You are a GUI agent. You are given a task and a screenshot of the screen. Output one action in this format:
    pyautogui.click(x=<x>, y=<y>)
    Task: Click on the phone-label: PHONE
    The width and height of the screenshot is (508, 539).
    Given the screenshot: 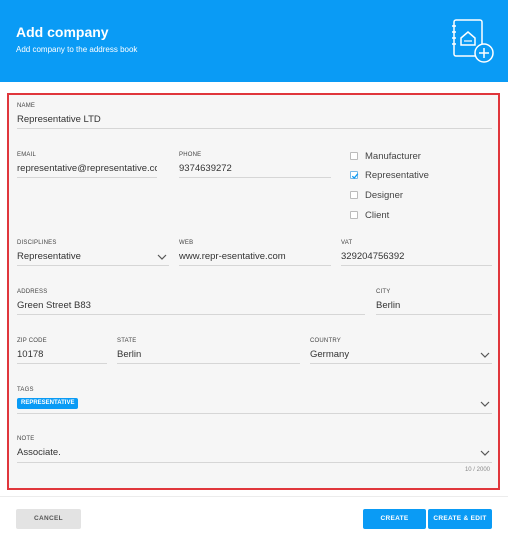 What is the action you would take?
    pyautogui.click(x=190, y=155)
    